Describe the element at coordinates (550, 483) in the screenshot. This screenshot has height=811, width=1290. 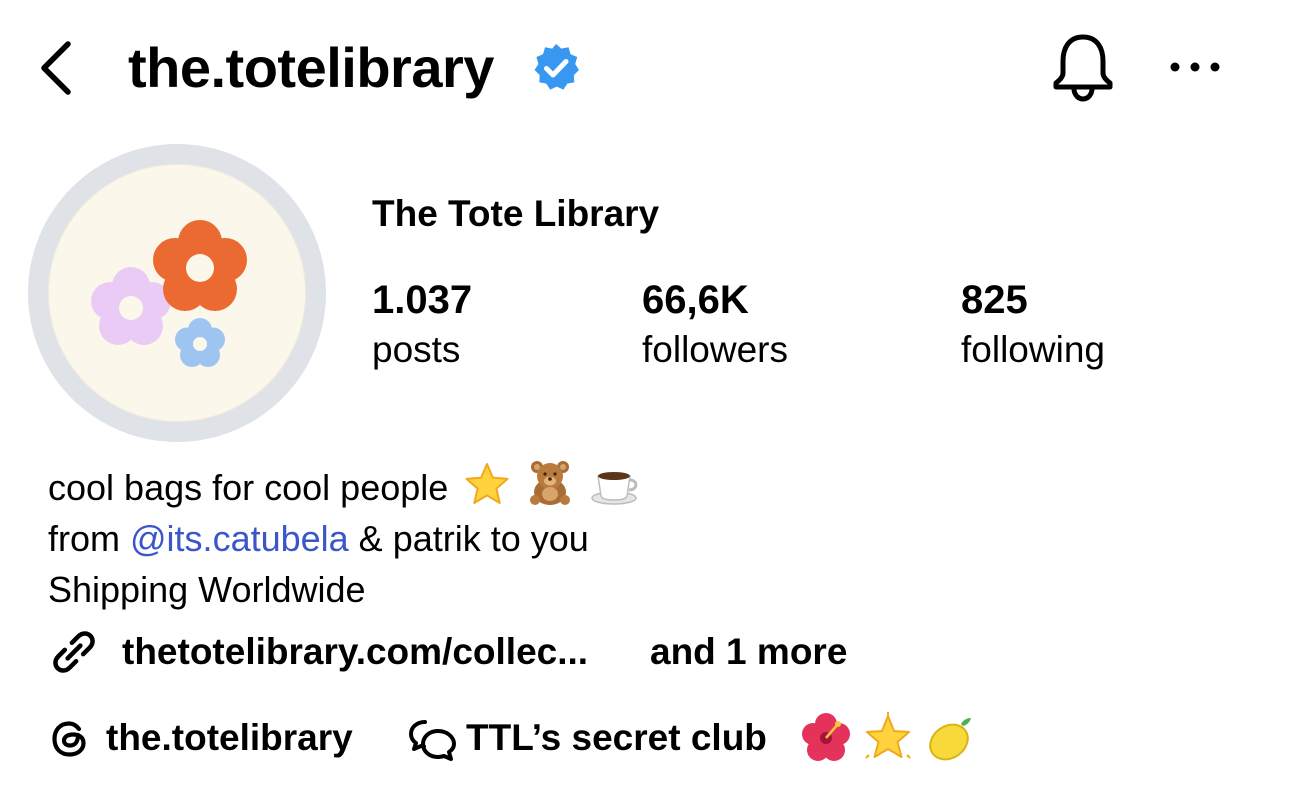
I see `teddy-bear-emoji` at that location.